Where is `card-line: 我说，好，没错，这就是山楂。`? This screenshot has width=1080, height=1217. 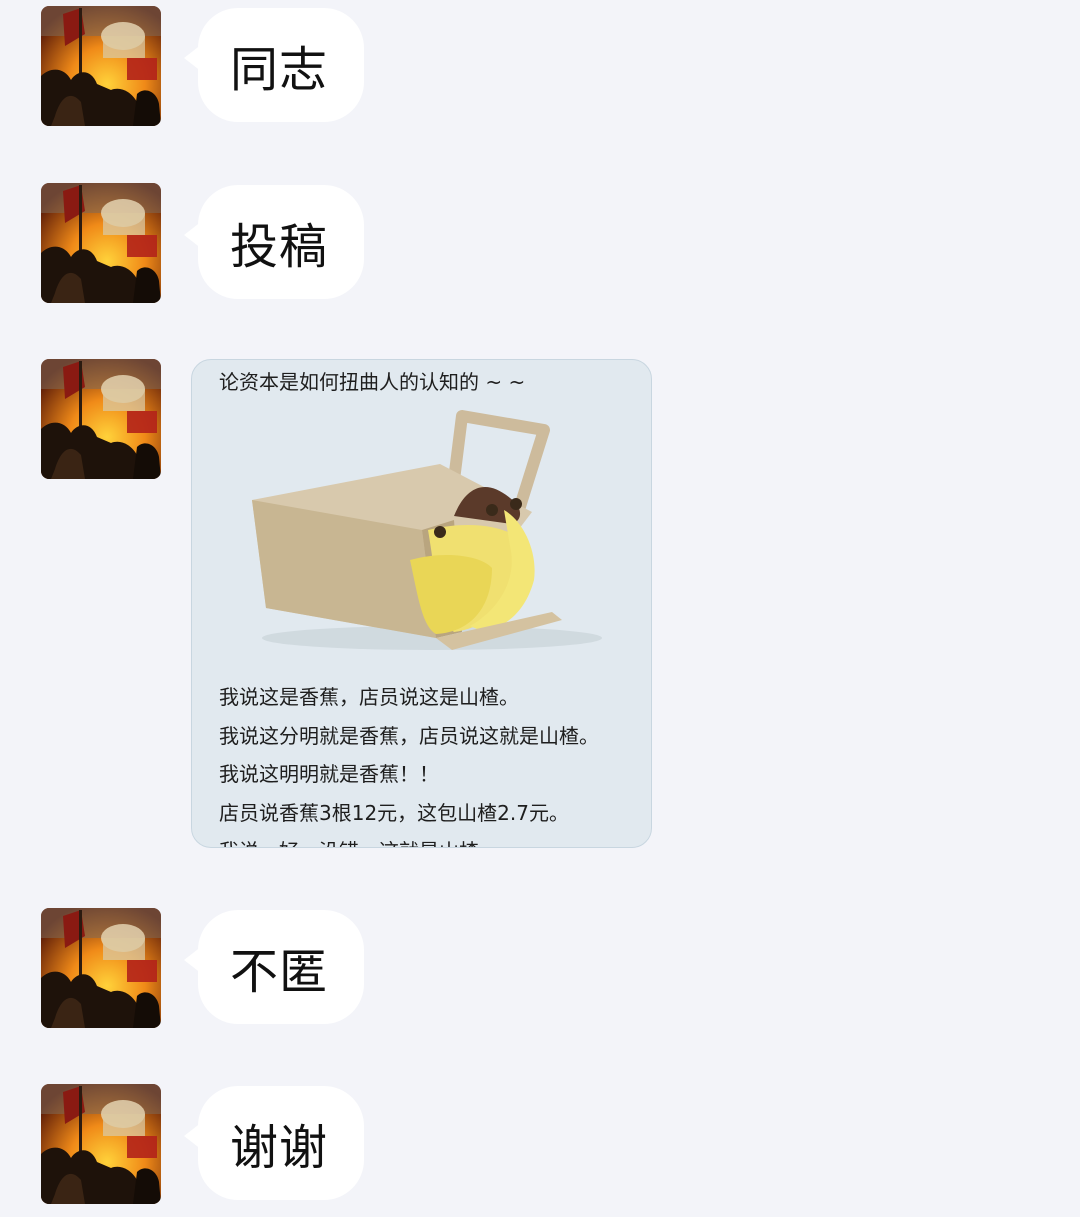
card-line: 我说，好，没错，这就是山楂。 is located at coordinates (429, 839).